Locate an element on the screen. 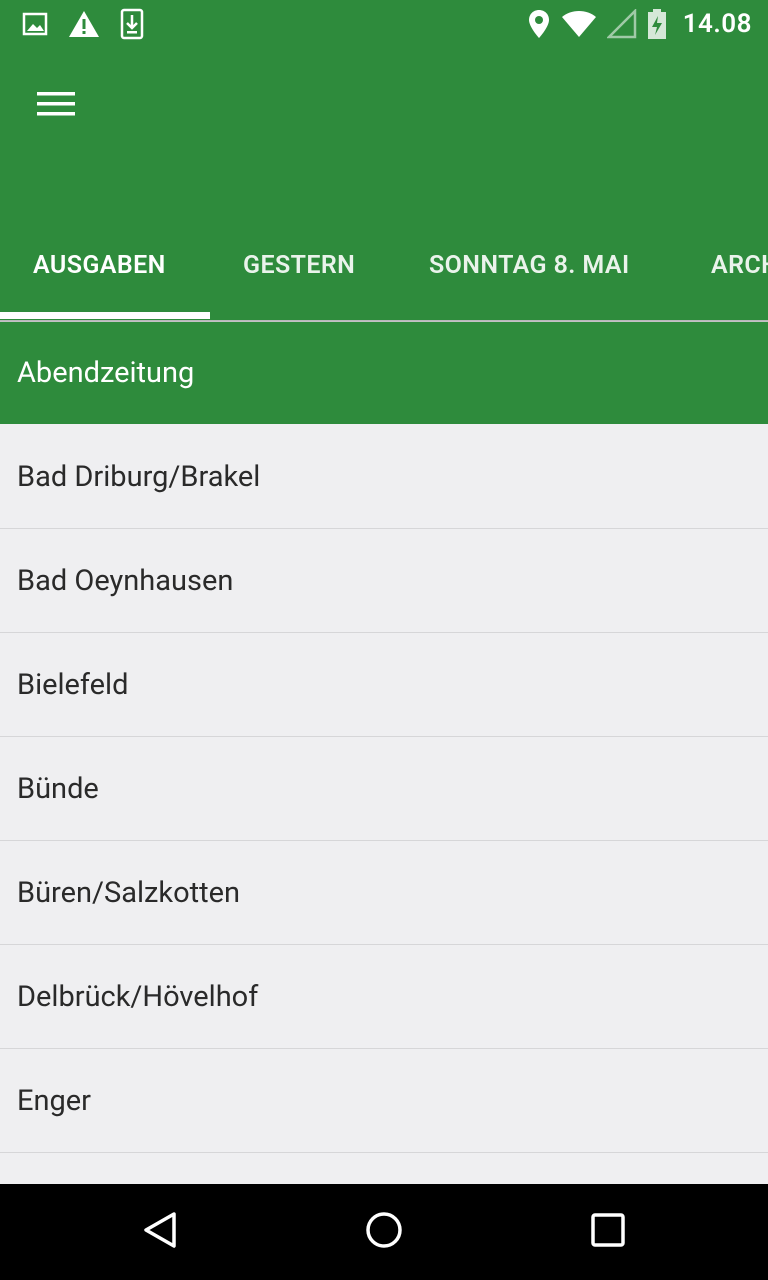  section-header: Abendzeitung is located at coordinates (384, 373).